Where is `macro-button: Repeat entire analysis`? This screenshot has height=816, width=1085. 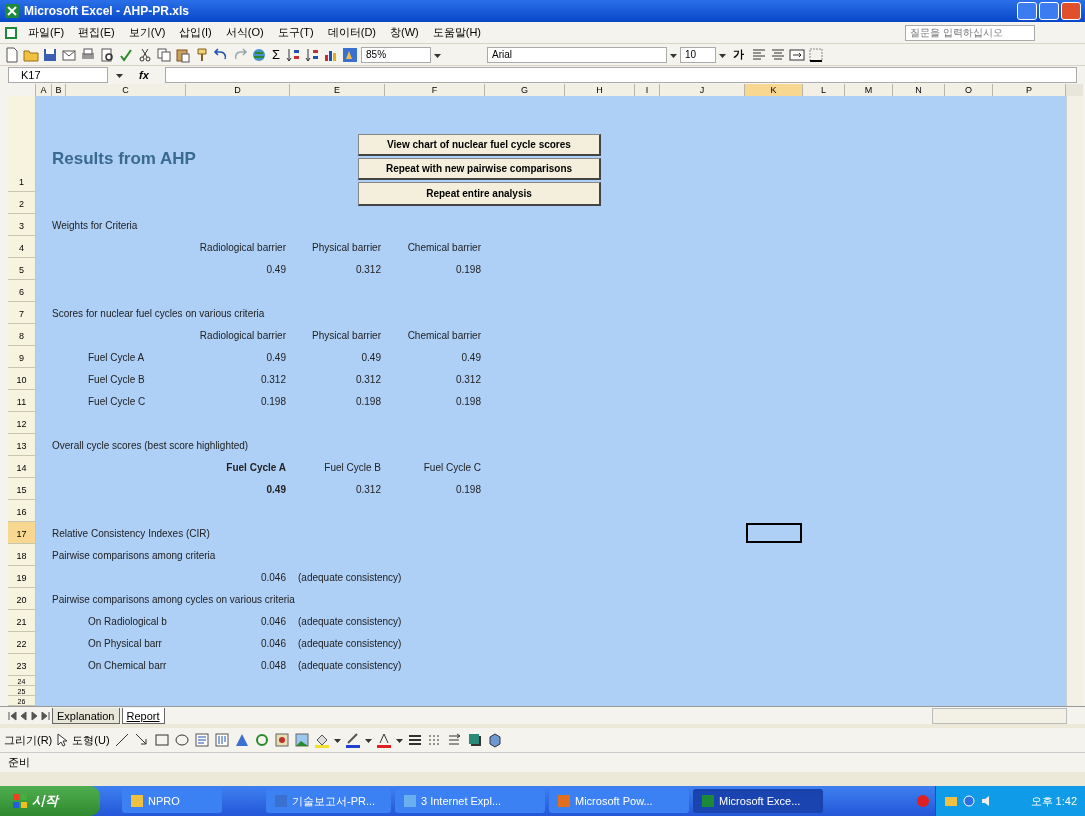 macro-button: Repeat entire analysis is located at coordinates (479, 194).